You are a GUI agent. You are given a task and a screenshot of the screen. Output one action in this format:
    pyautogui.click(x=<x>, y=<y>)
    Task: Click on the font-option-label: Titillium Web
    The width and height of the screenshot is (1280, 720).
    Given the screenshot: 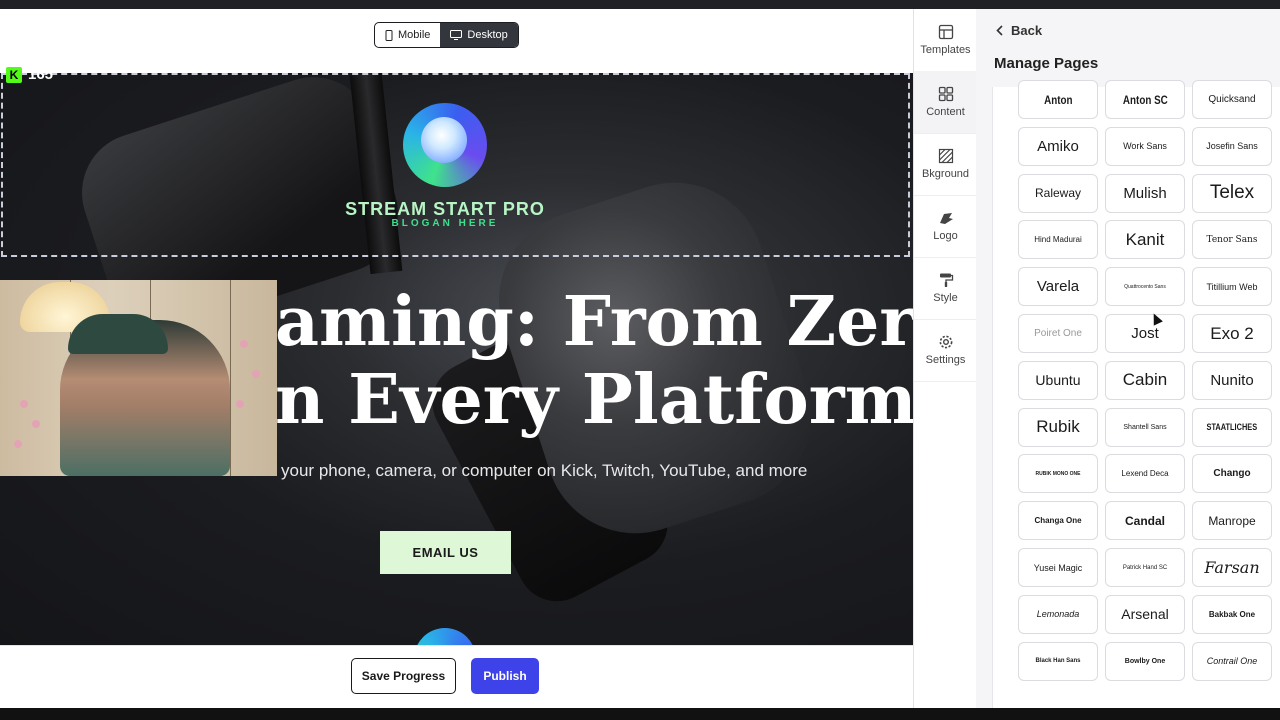 What is the action you would take?
    pyautogui.click(x=1232, y=286)
    